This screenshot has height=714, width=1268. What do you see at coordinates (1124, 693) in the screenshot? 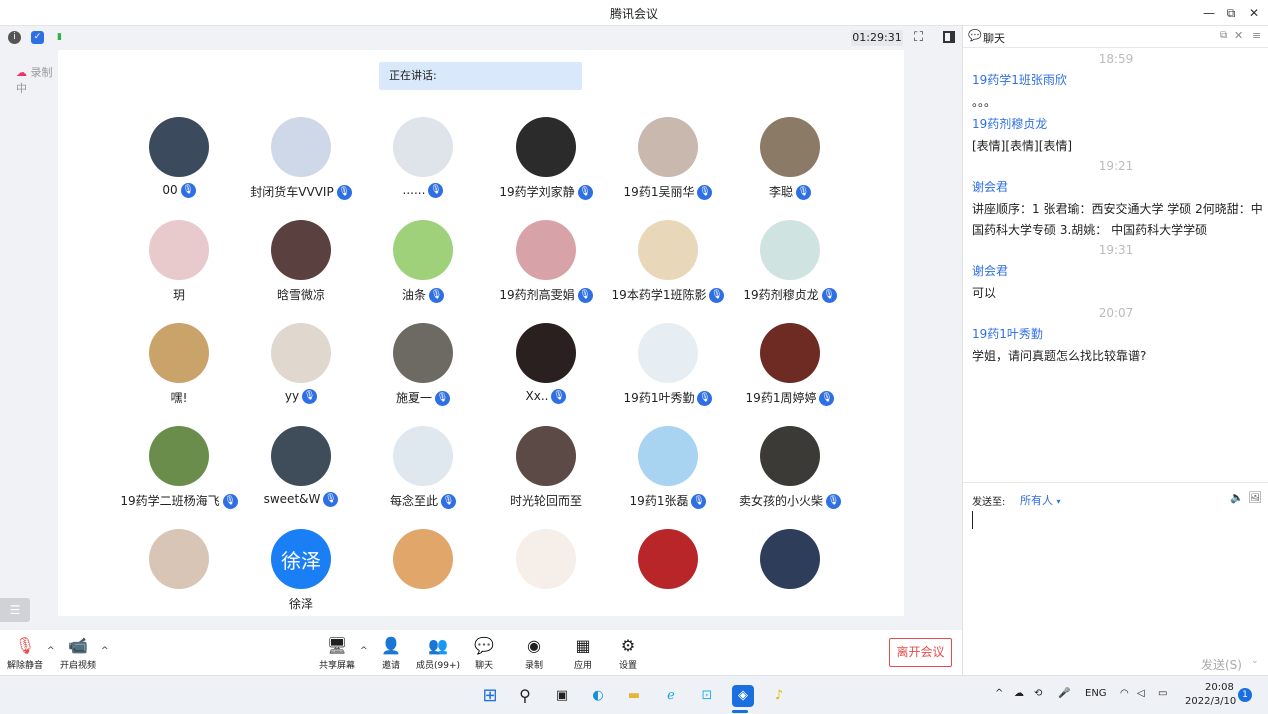
I see `wifi-icon: ◠` at bounding box center [1124, 693].